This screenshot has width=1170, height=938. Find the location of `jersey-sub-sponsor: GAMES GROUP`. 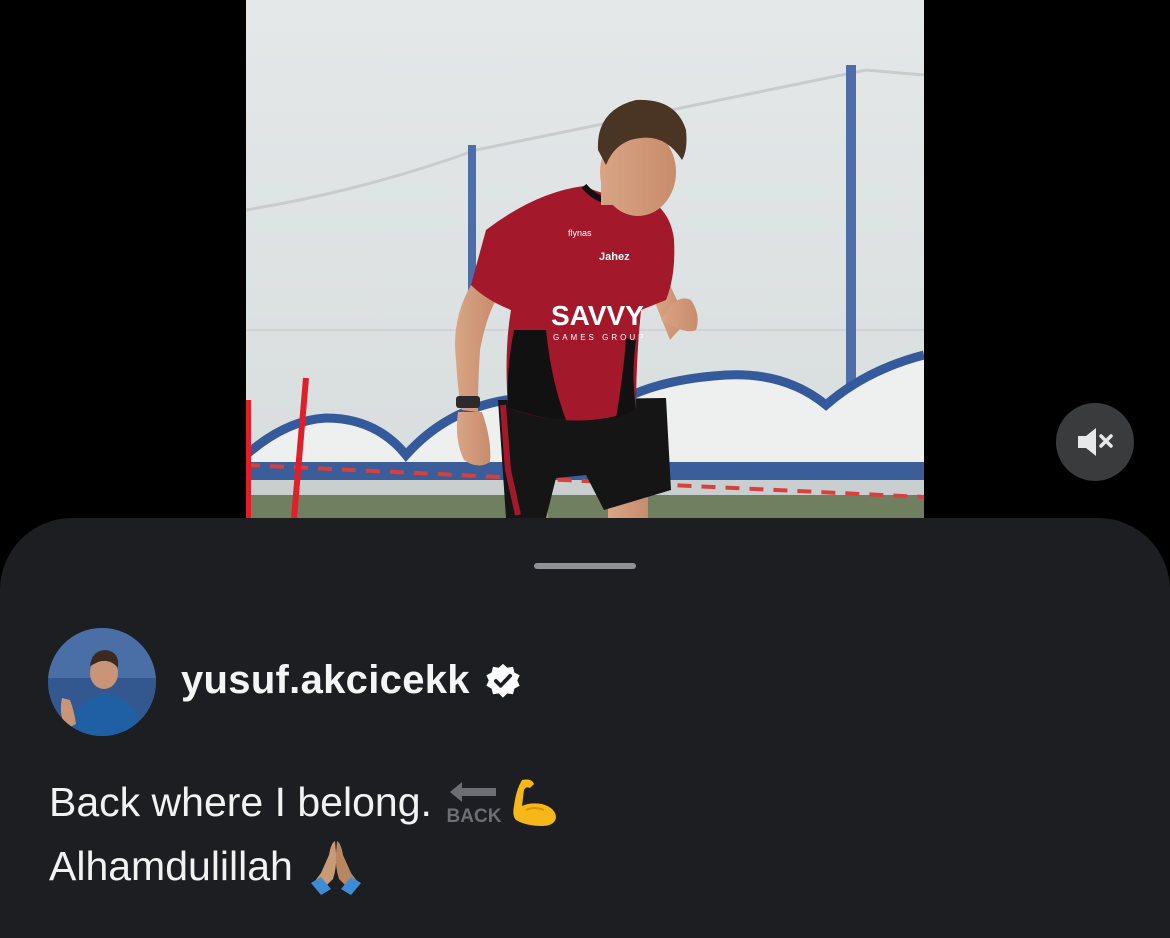

jersey-sub-sponsor: GAMES GROUP is located at coordinates (599, 337).